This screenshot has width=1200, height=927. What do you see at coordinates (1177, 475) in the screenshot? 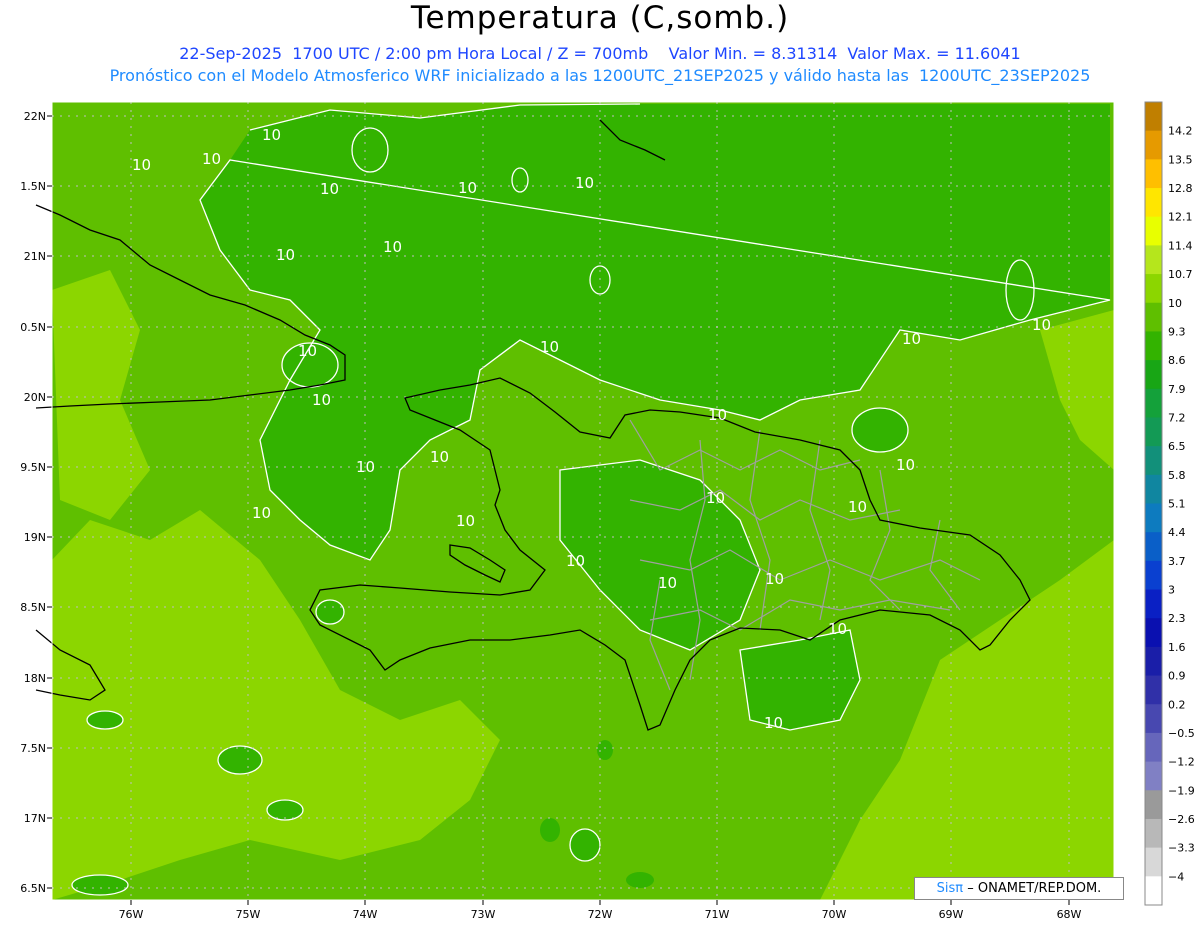
I see `colorbar-label: 5.8` at bounding box center [1177, 475].